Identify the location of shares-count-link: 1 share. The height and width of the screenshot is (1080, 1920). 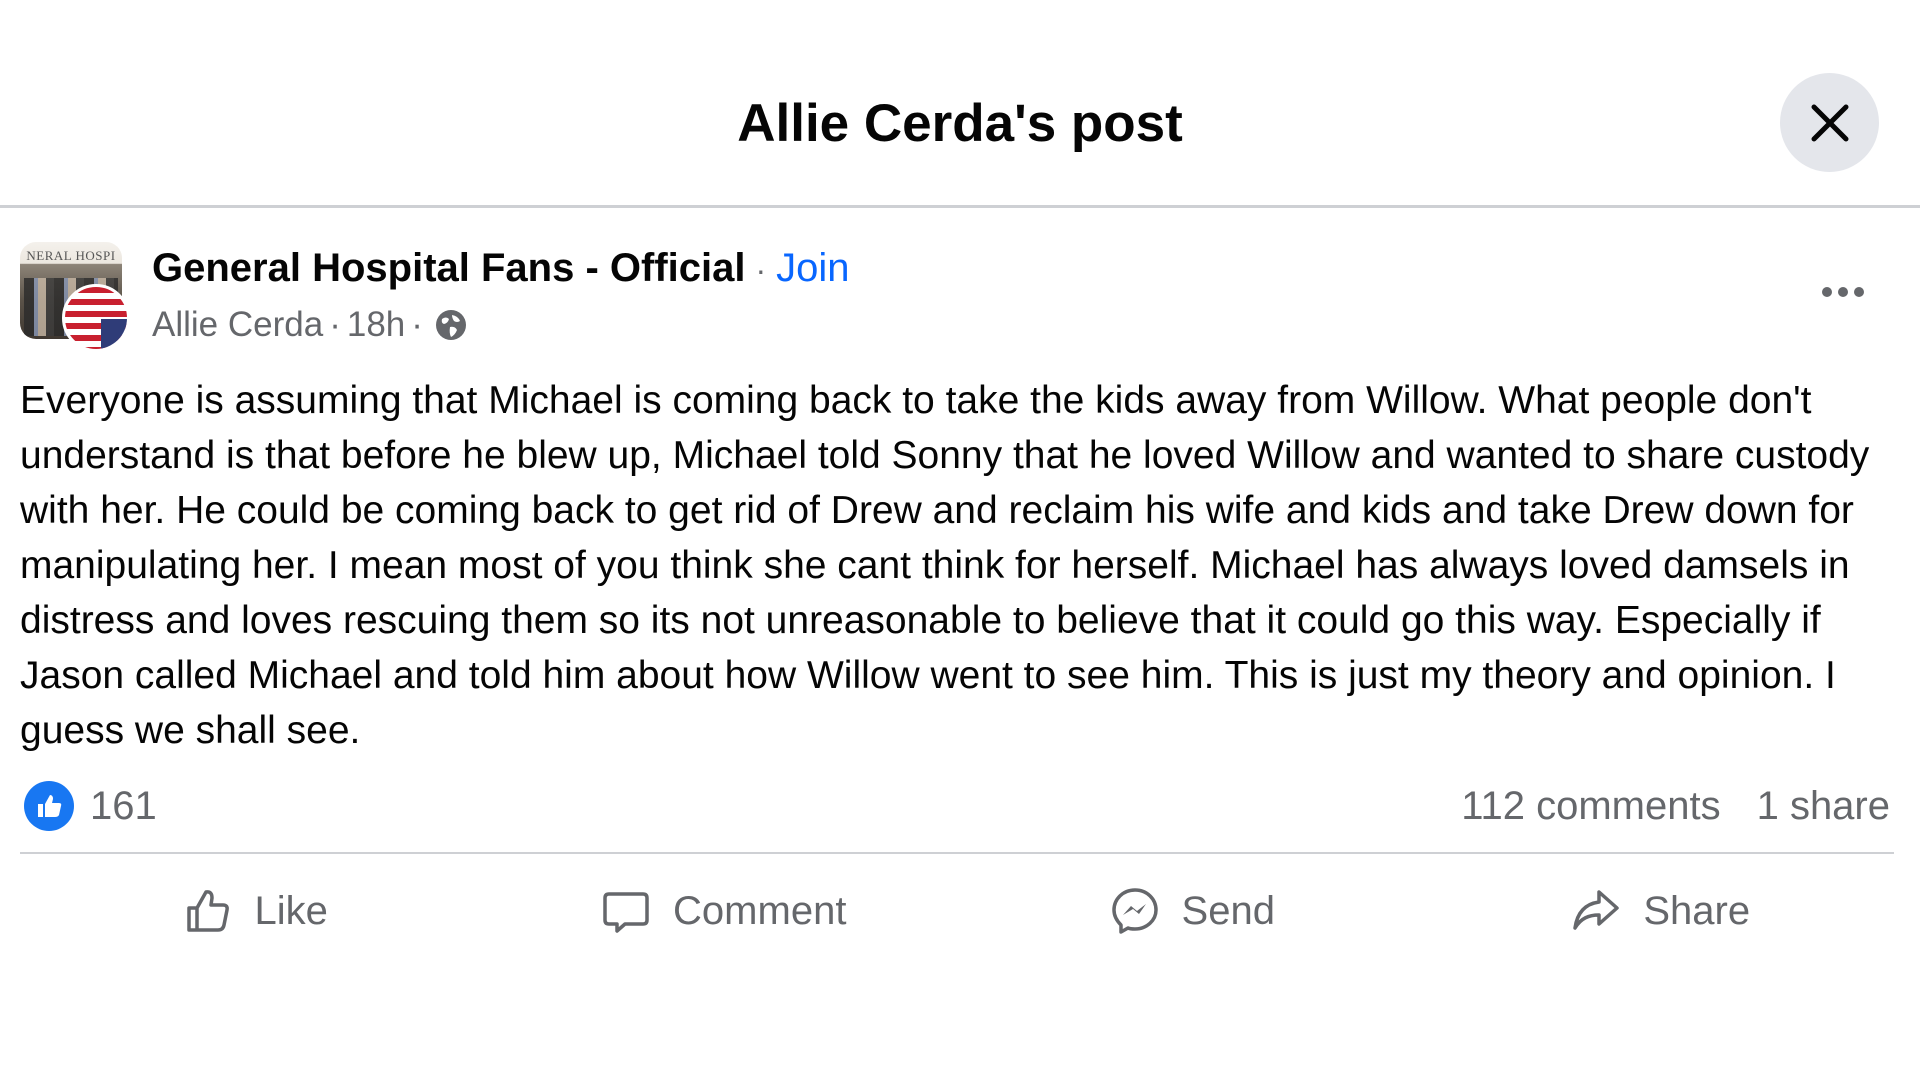
(1823, 806).